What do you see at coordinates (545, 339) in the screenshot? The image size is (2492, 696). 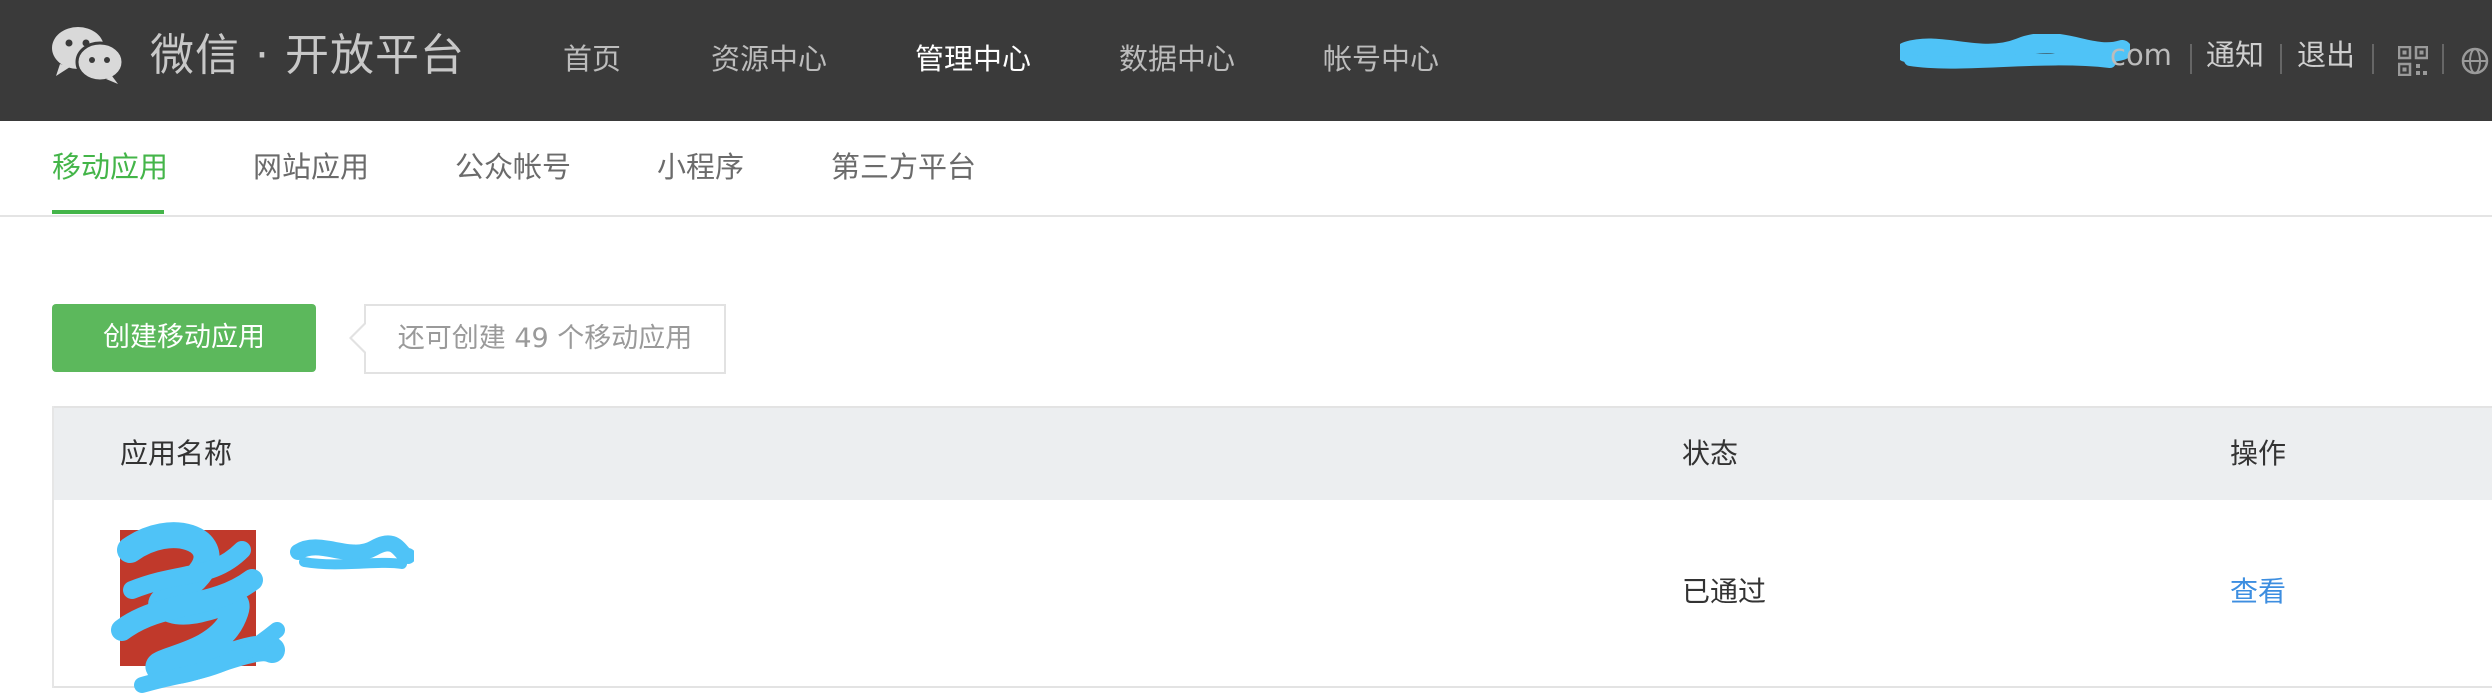 I see `remaining-quota-tip: 还可创建 49 个移动应用` at bounding box center [545, 339].